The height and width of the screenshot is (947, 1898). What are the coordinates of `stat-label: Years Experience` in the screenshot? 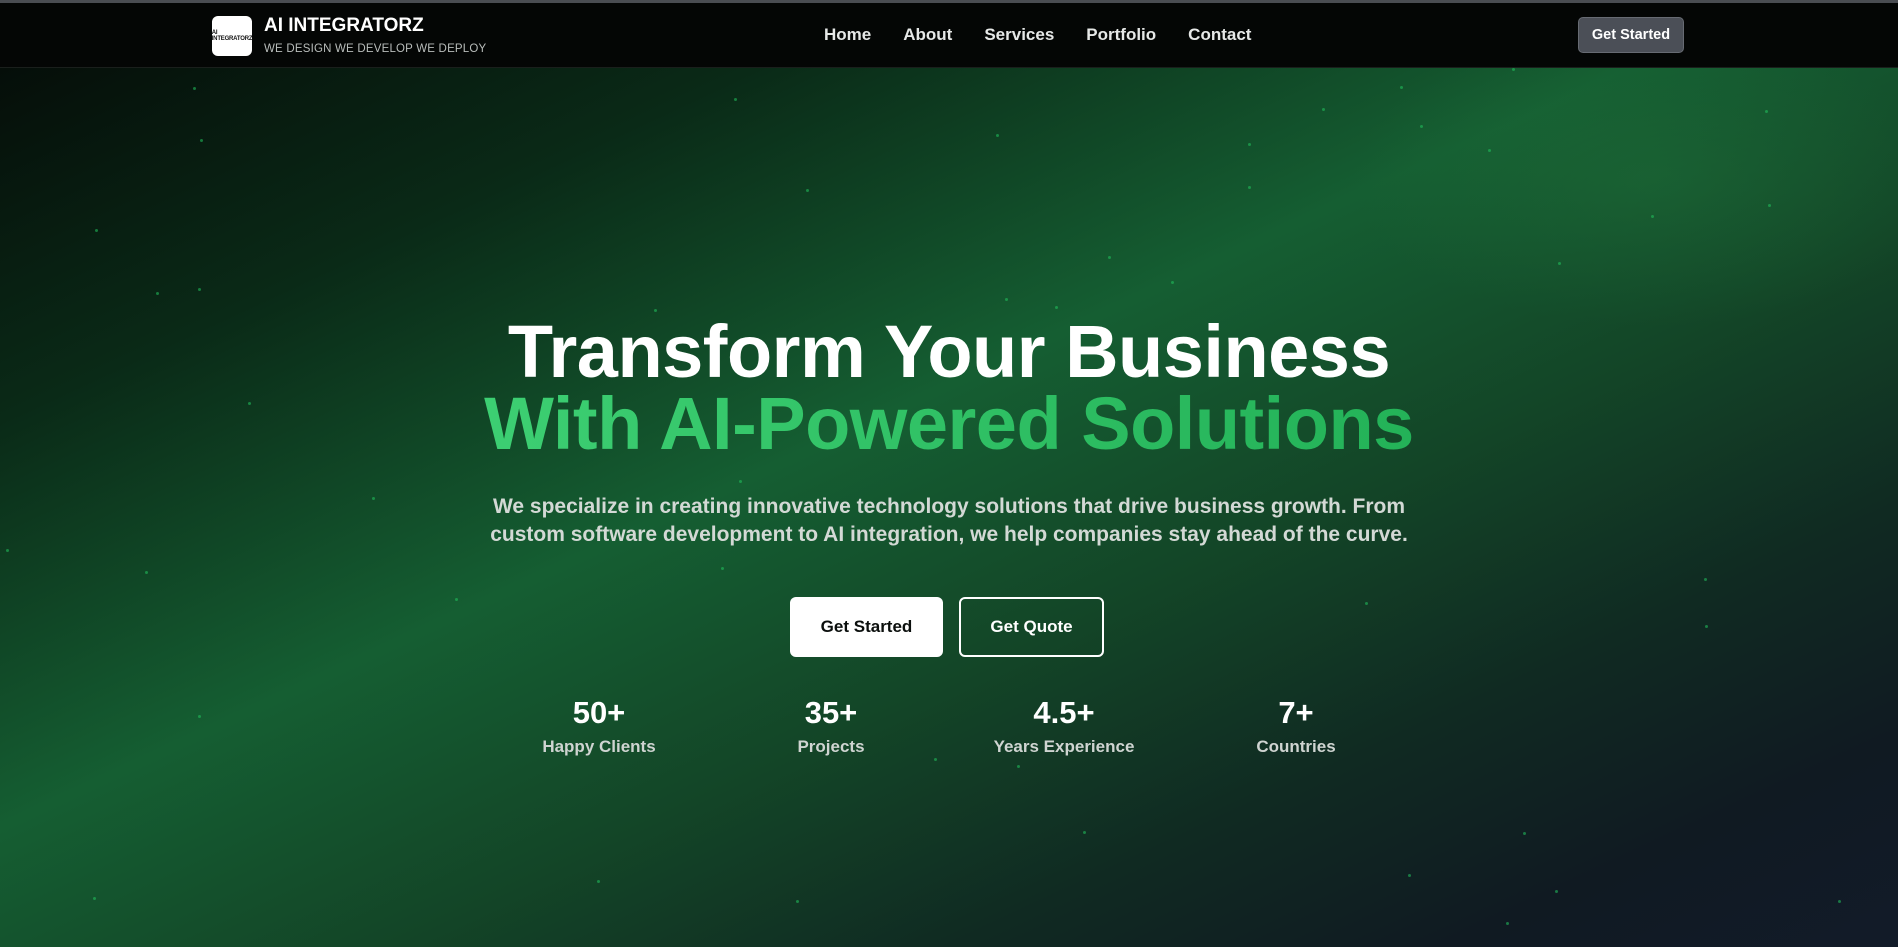 It's located at (1064, 746).